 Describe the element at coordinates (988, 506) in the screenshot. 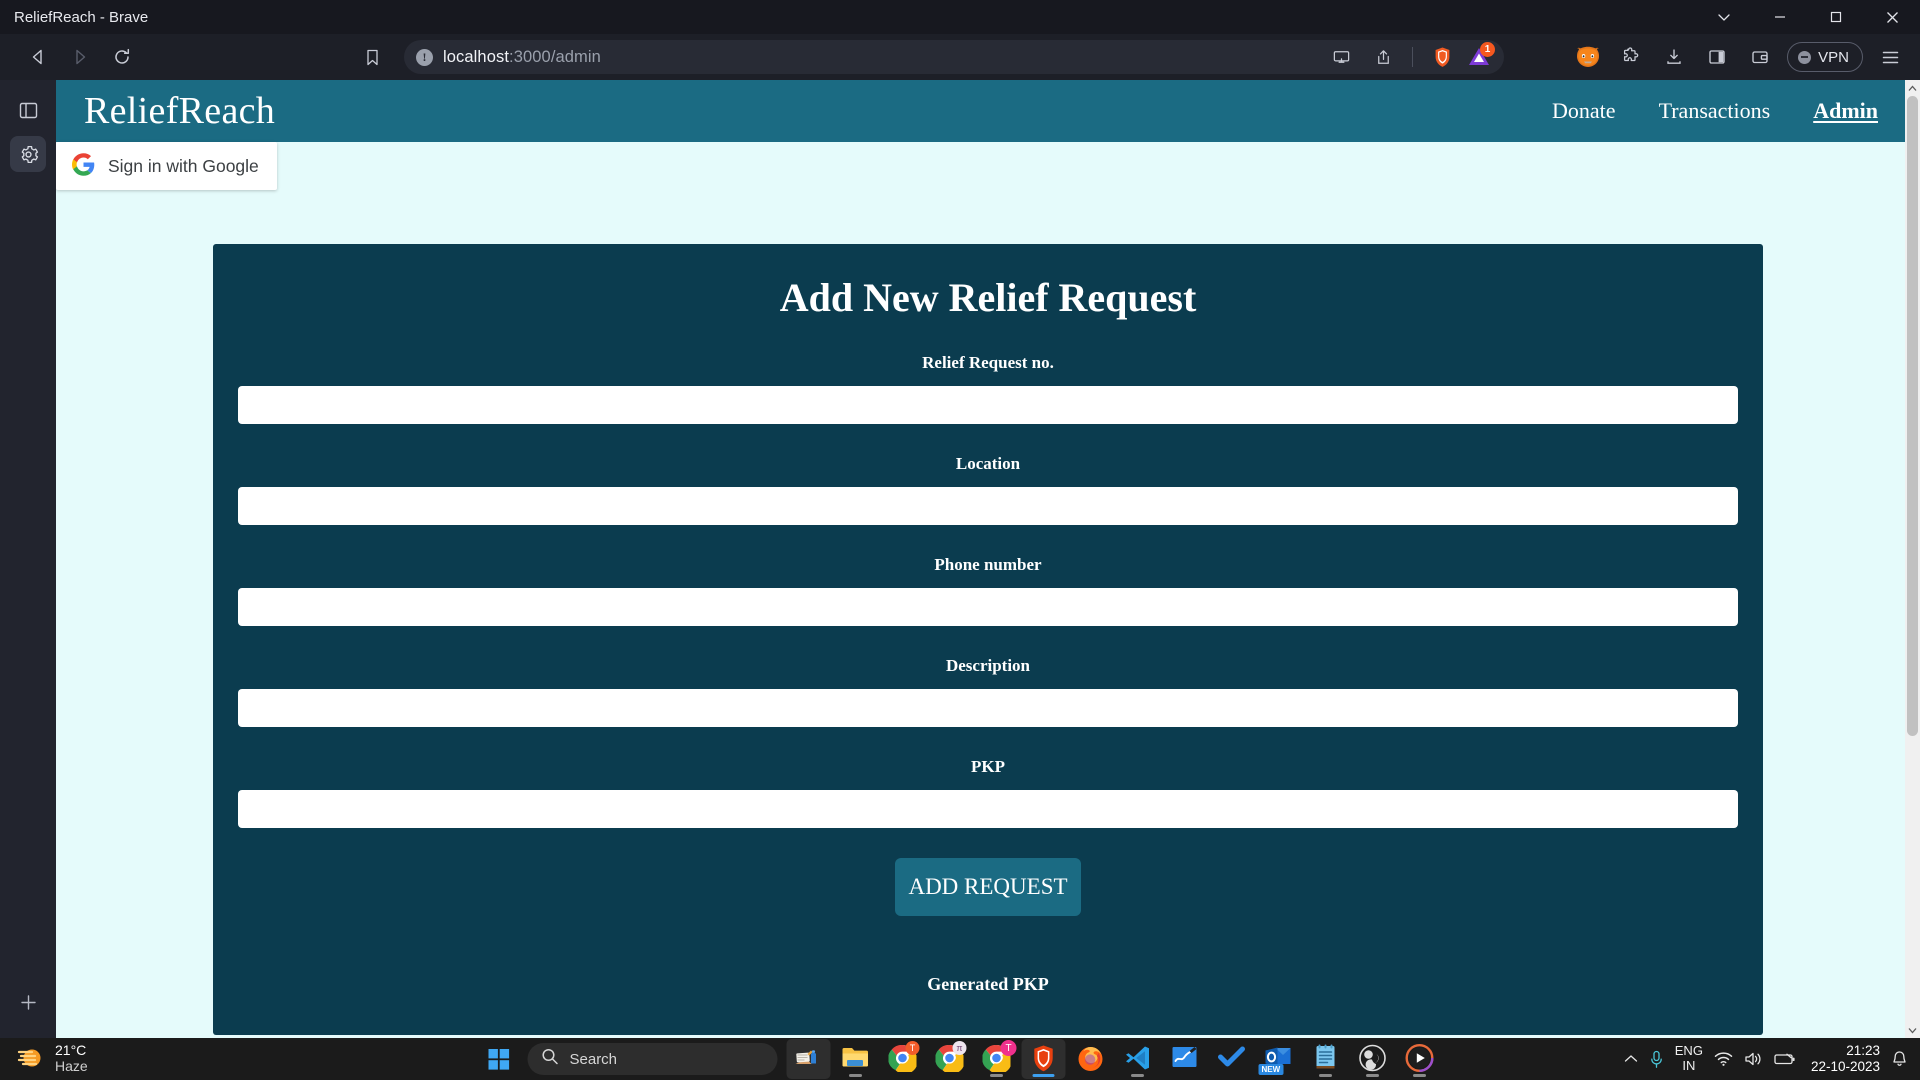

I see `input-location` at that location.